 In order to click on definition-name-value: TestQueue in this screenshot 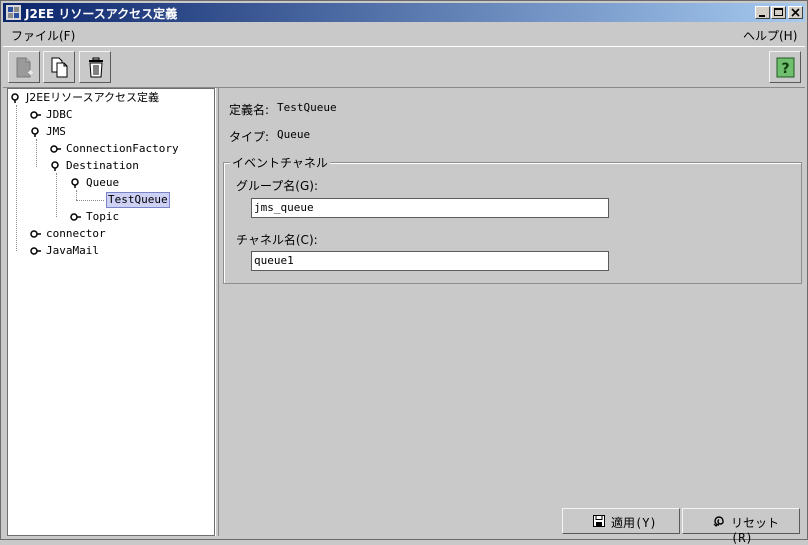, I will do `click(307, 107)`.